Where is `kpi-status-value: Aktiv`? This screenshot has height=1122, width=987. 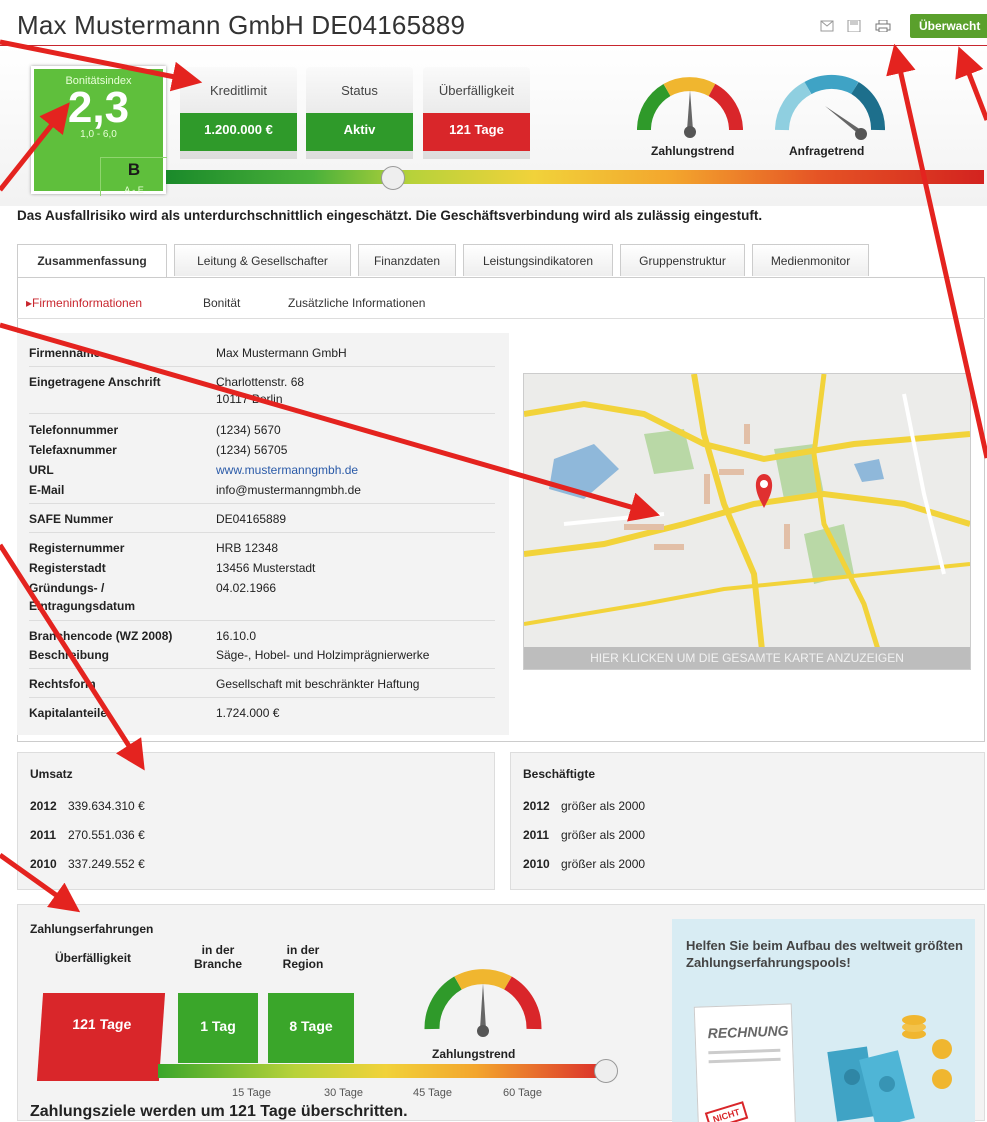 kpi-status-value: Aktiv is located at coordinates (359, 132).